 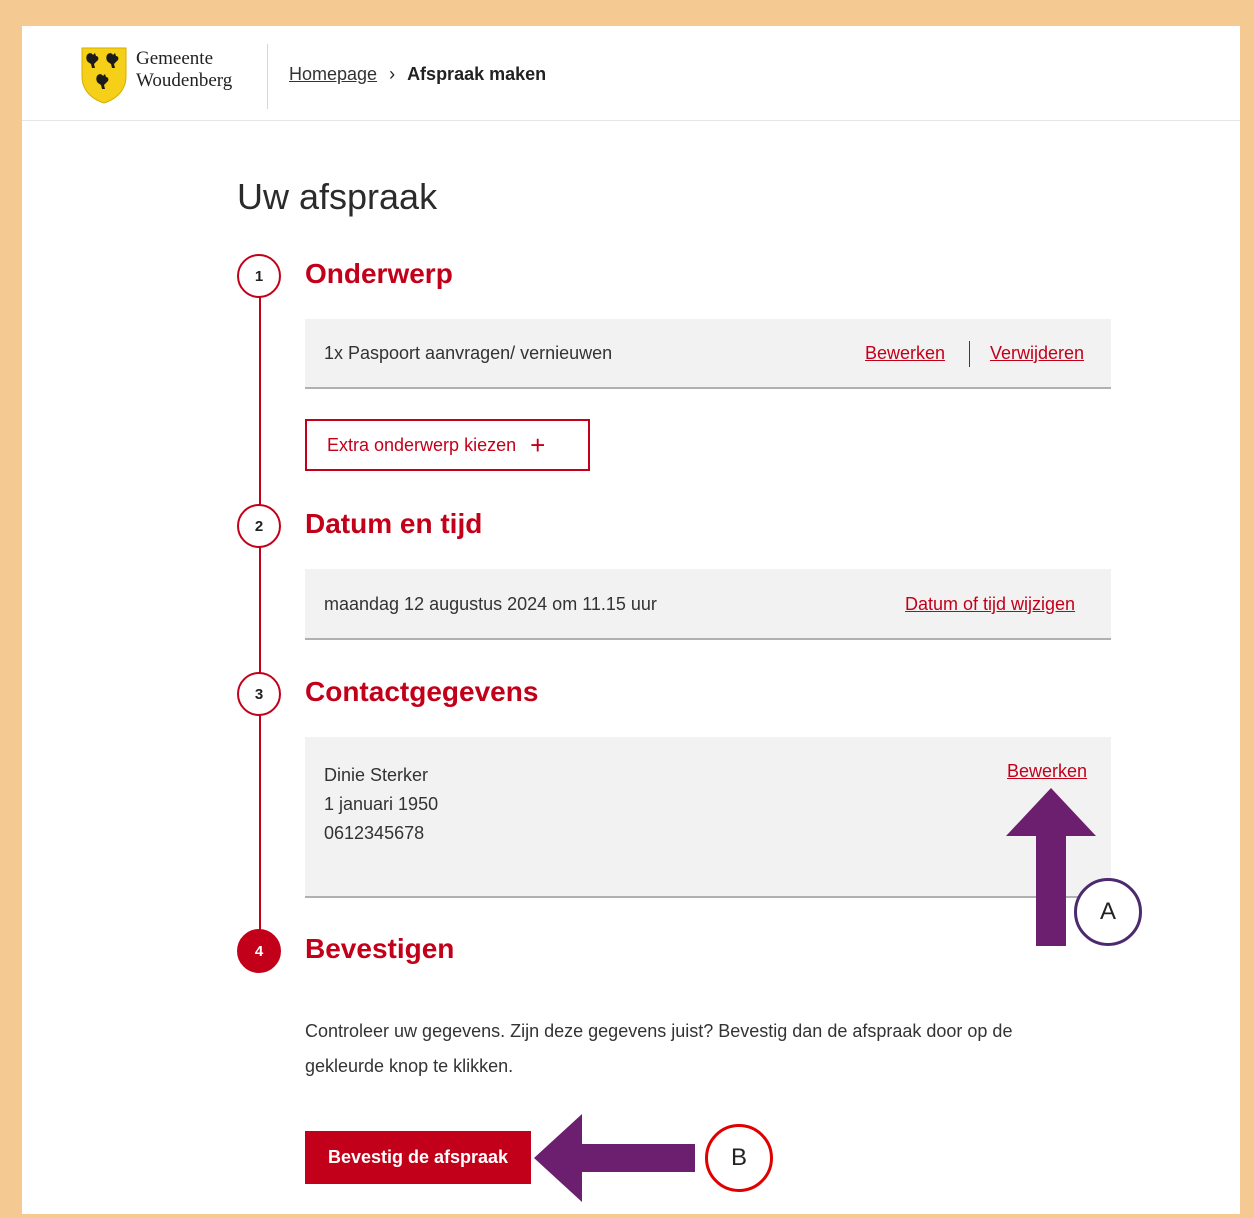 I want to click on logo-line-1: Gemeente, so click(x=175, y=58).